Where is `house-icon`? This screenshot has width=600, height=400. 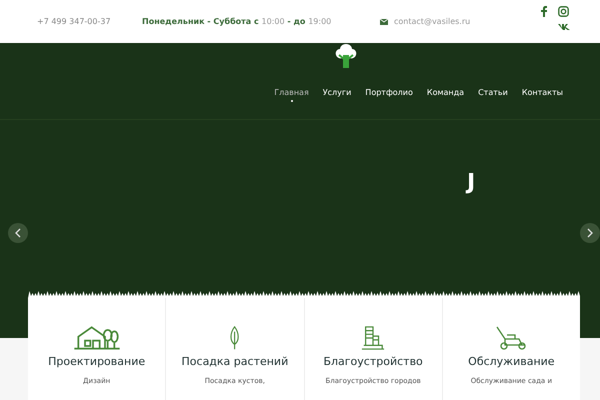 house-icon is located at coordinates (96, 338).